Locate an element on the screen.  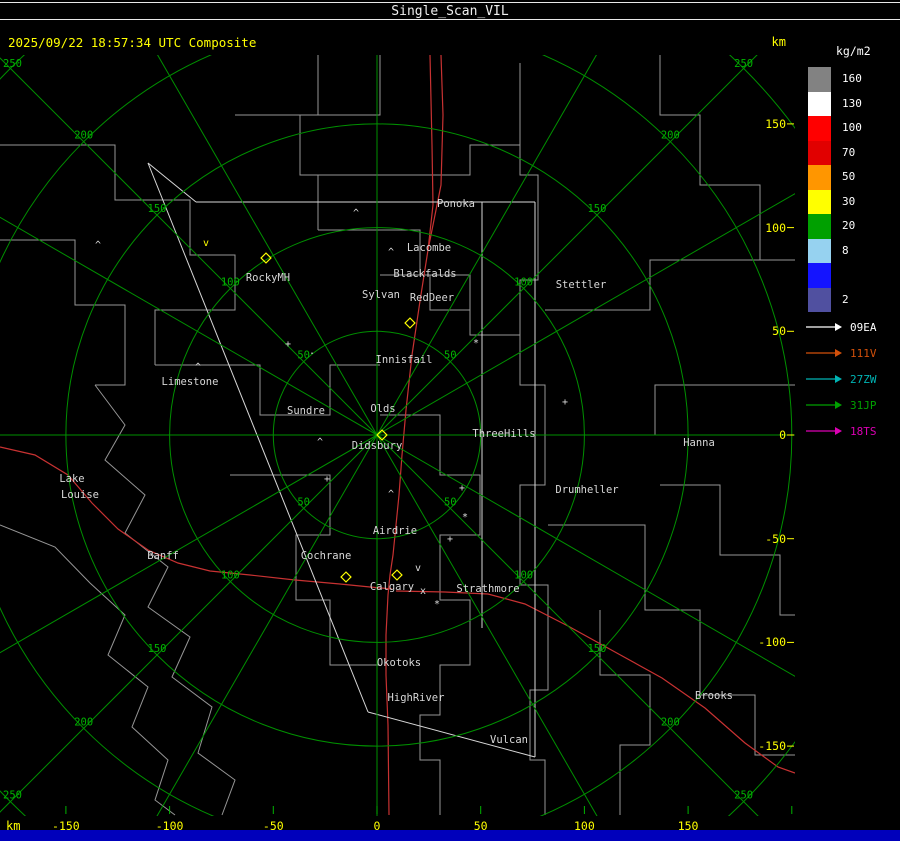
titlebar-rule-bottom is located at coordinates (450, 19).